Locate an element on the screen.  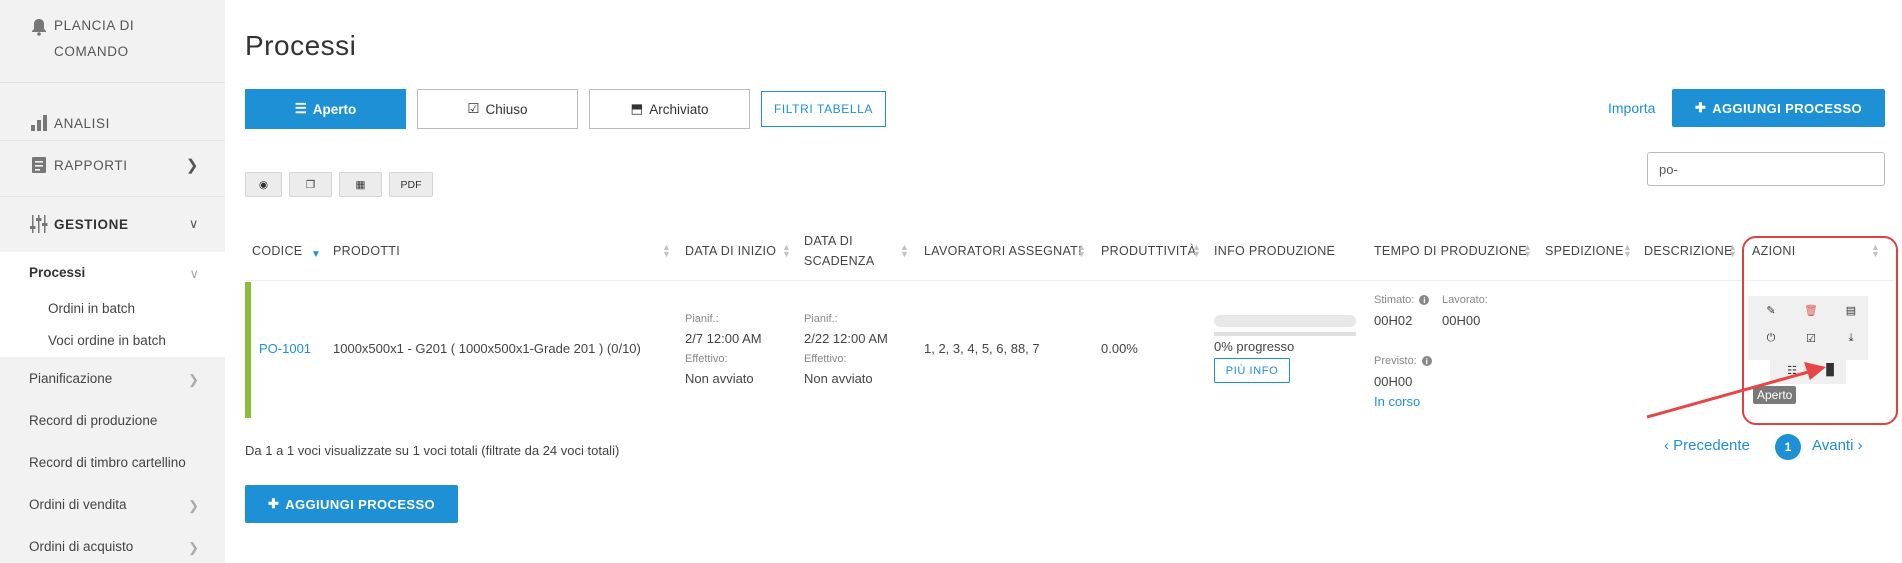
start-planned: 2/7 12:00 AM is located at coordinates (723, 338).